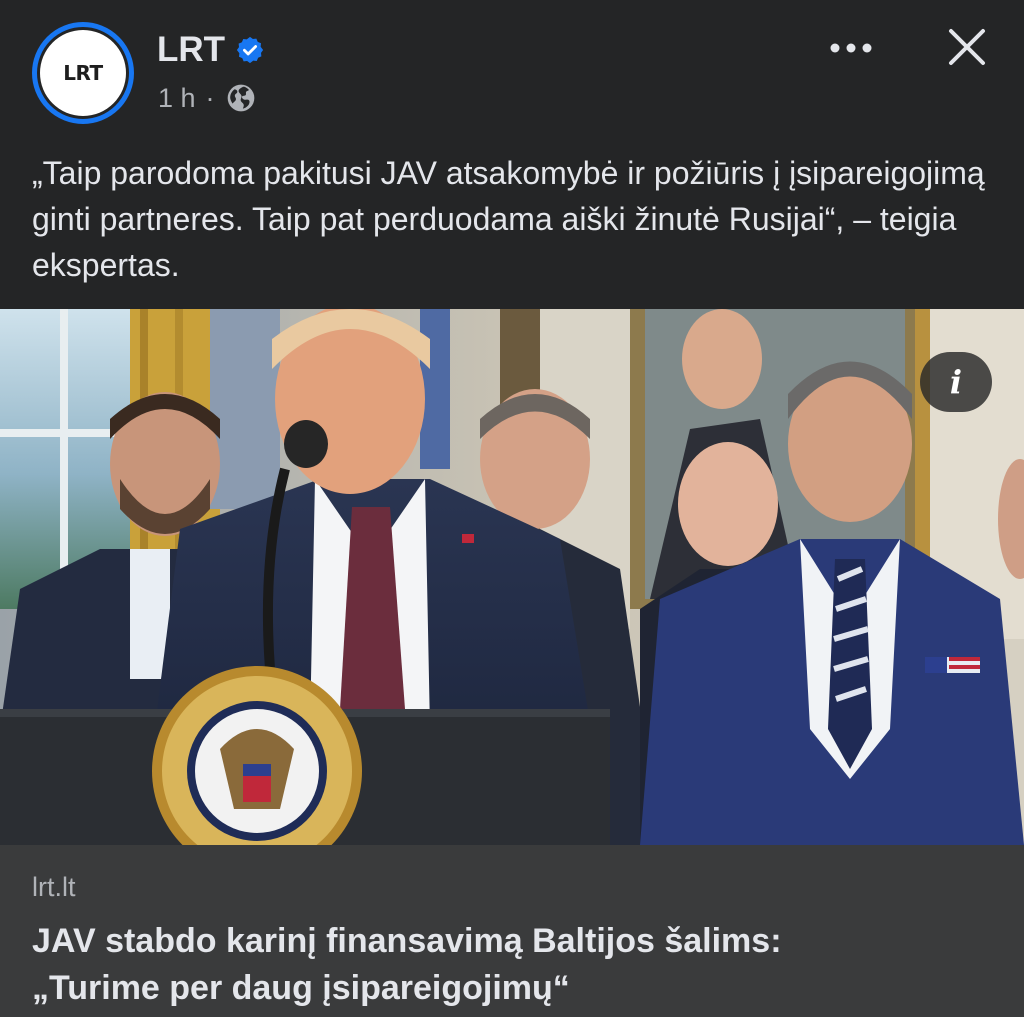 Image resolution: width=1024 pixels, height=1017 pixels. I want to click on page-avatar: LRT, so click(83, 73).